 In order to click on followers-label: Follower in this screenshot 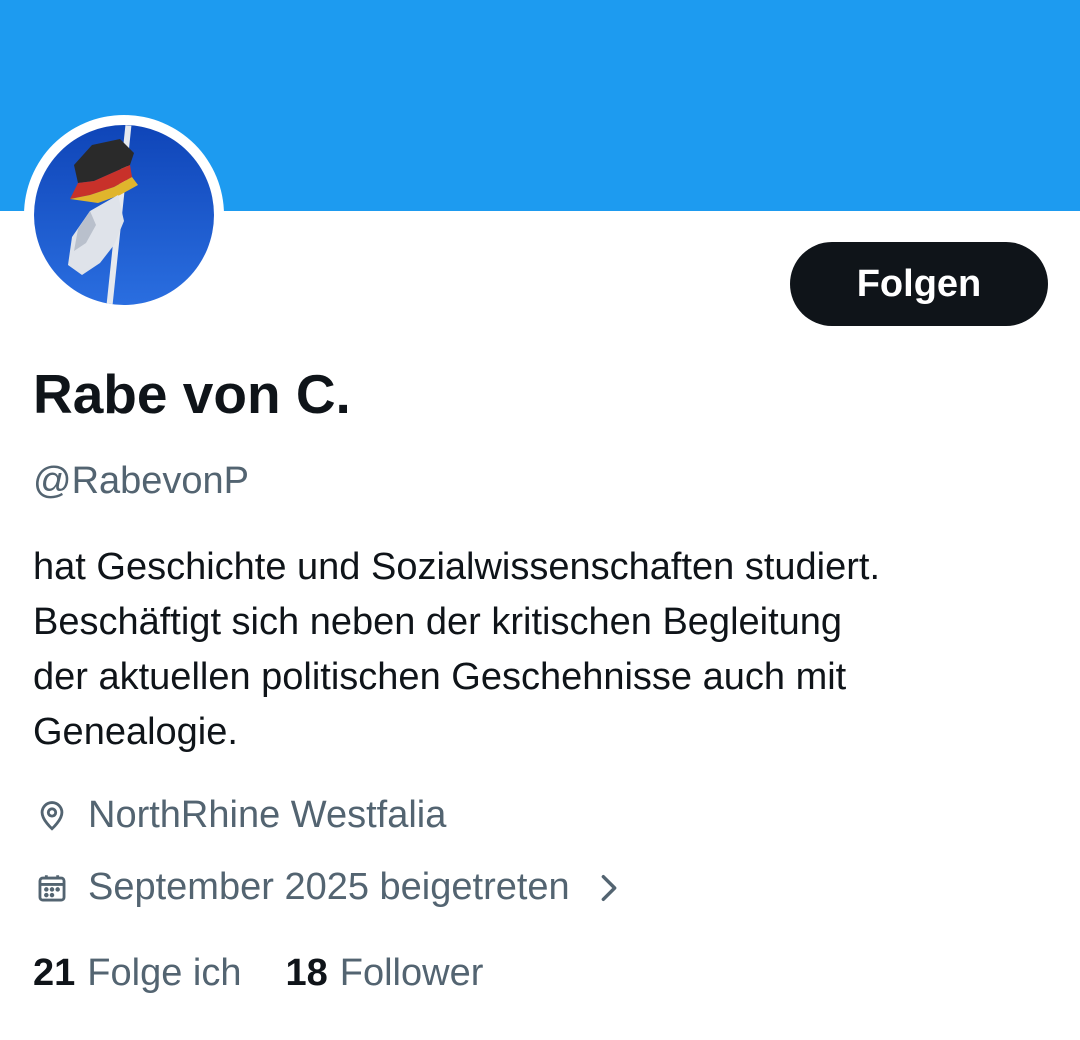, I will do `click(411, 973)`.